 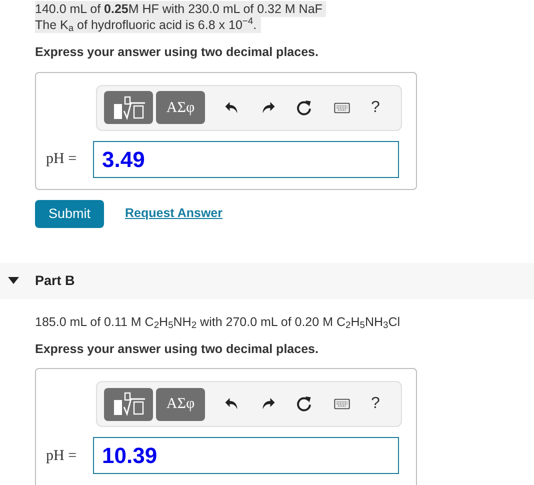 I want to click on answer-input: 3.49, so click(x=246, y=159).